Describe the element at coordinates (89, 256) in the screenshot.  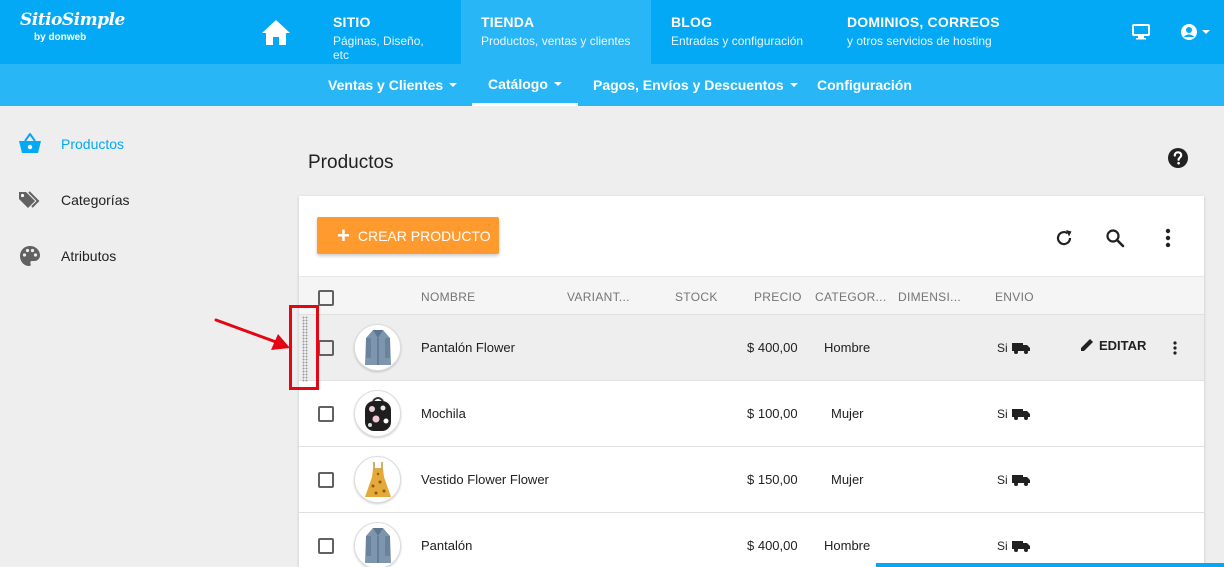
I see `sidebar-label-atributos: Atributos` at that location.